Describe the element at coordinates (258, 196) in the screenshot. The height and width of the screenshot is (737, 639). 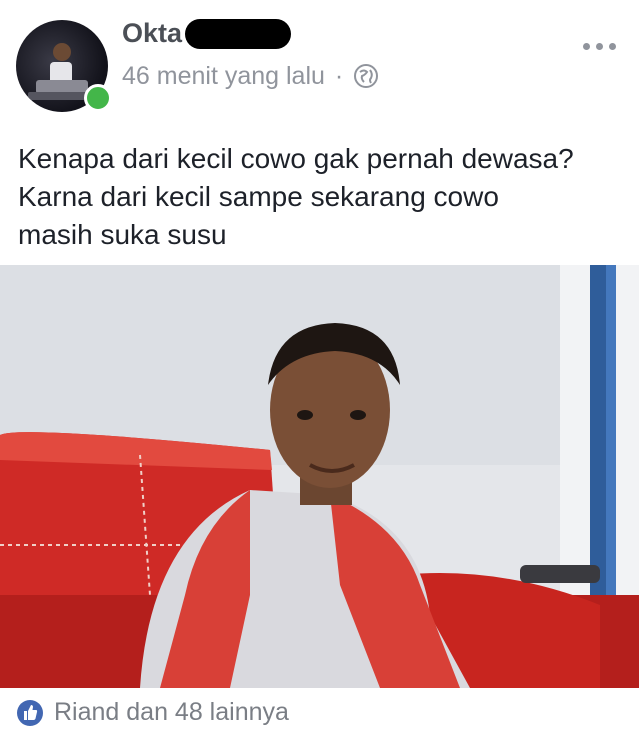
I see `post-text-line: Karna dari kecil sampe sekarang cowo` at that location.